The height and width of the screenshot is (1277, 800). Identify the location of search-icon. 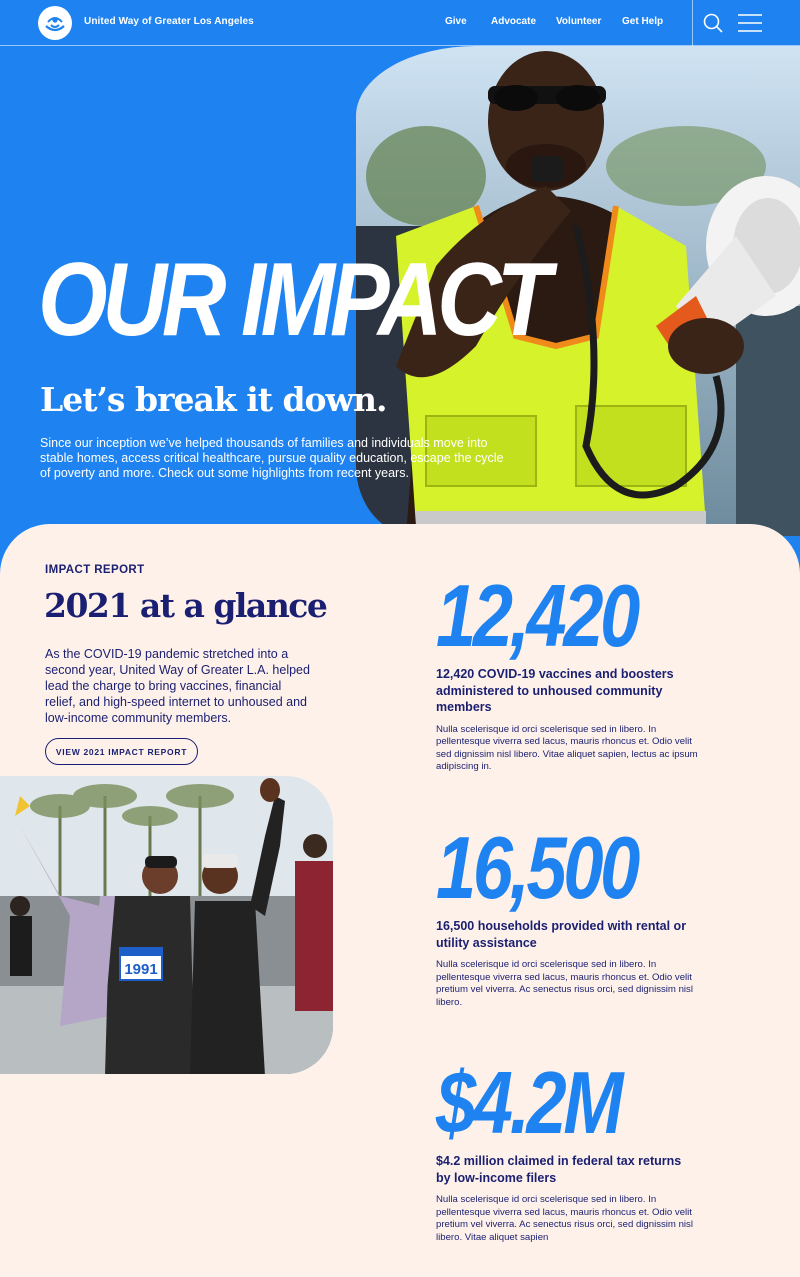
(713, 23).